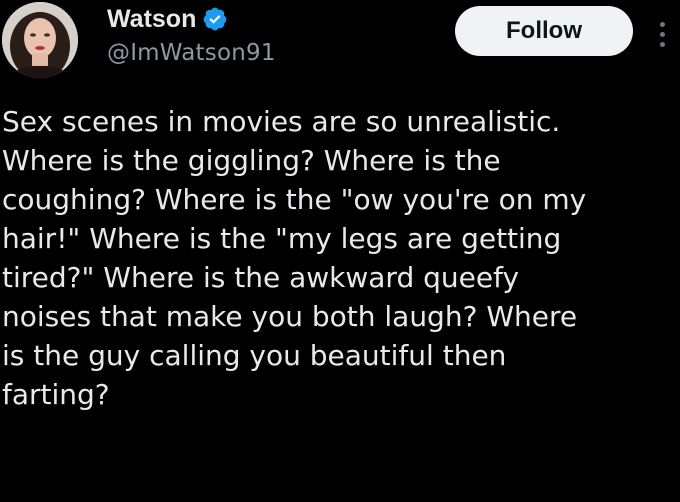  I want to click on tweet-text-line: hair!" Where is the "my legs are getting, so click(282, 238).